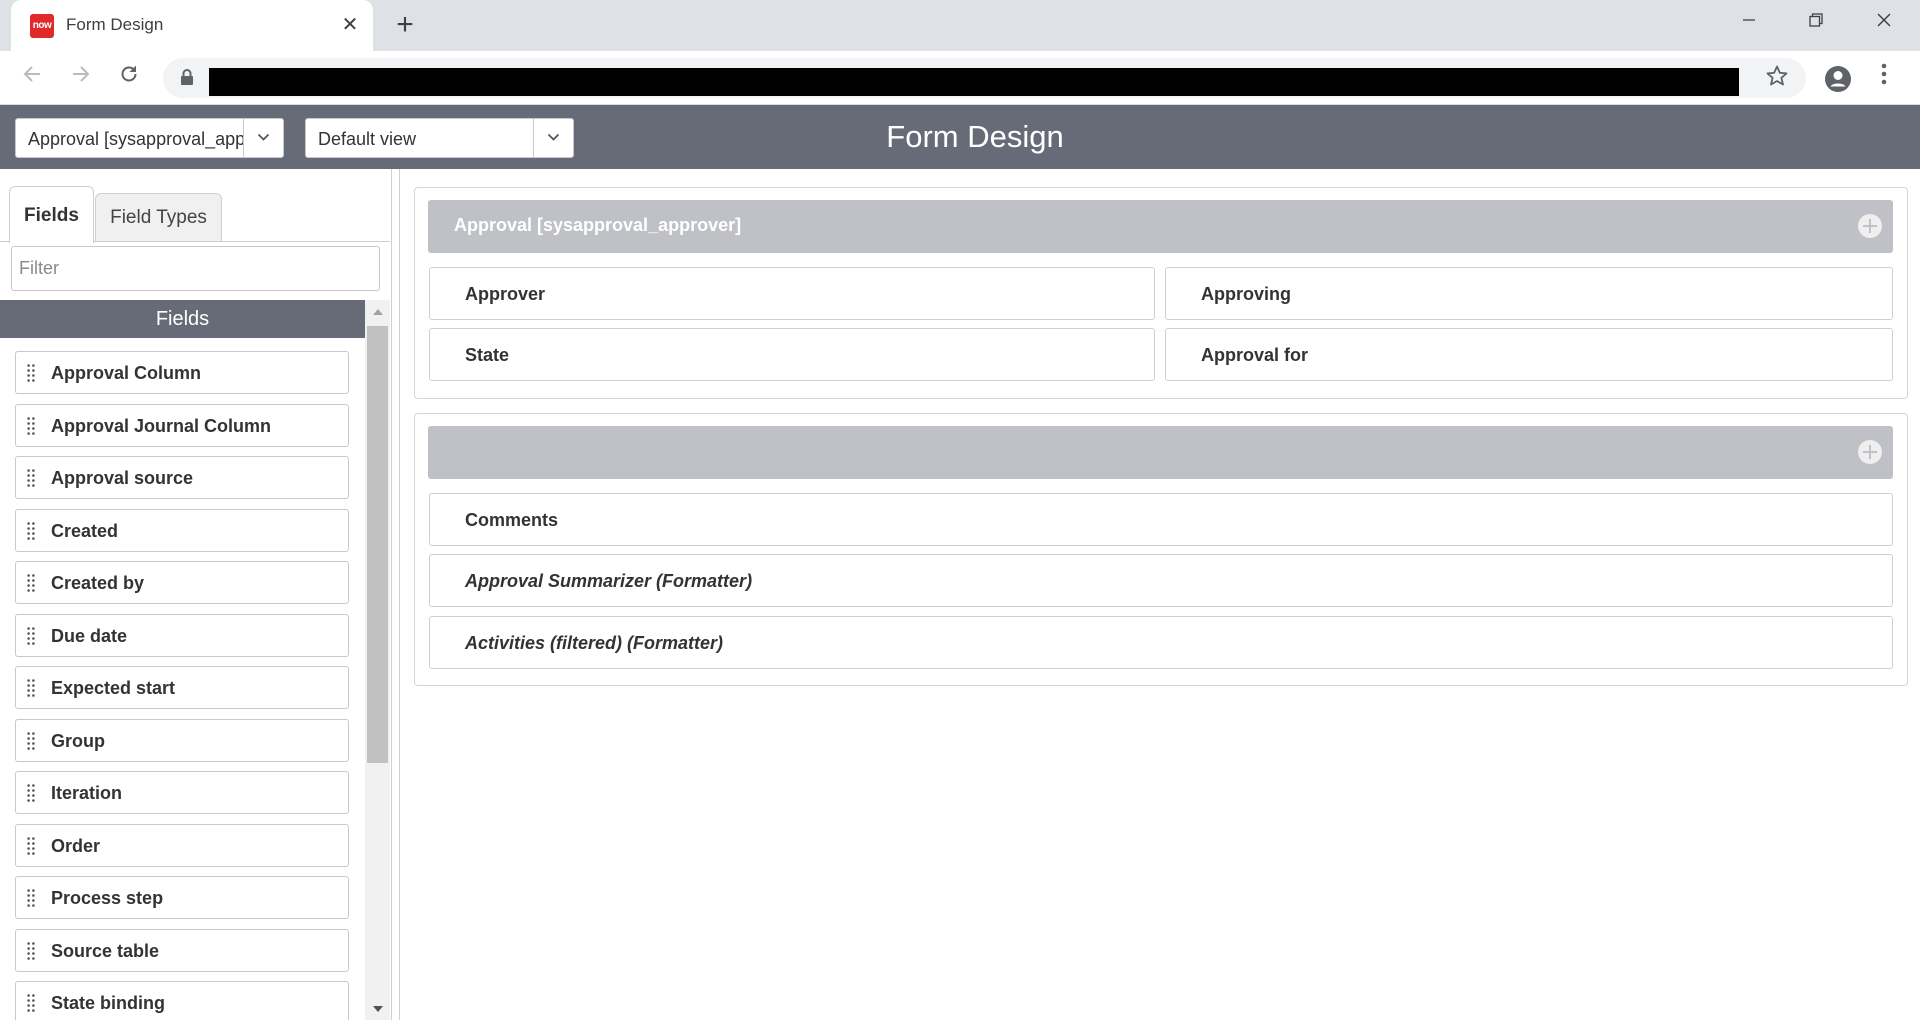  What do you see at coordinates (1529, 293) in the screenshot?
I see `form-field-slot: Approving` at bounding box center [1529, 293].